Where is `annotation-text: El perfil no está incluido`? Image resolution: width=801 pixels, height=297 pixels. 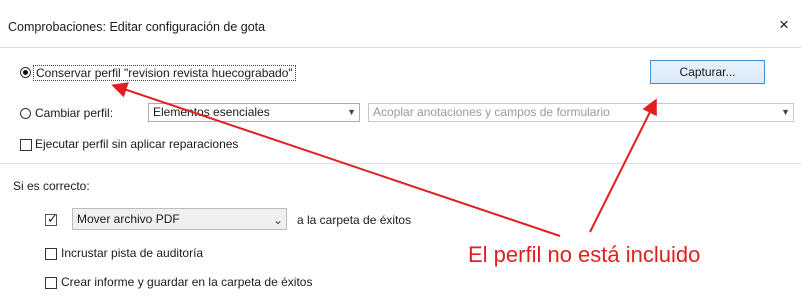 annotation-text: El perfil no está incluido is located at coordinates (584, 254).